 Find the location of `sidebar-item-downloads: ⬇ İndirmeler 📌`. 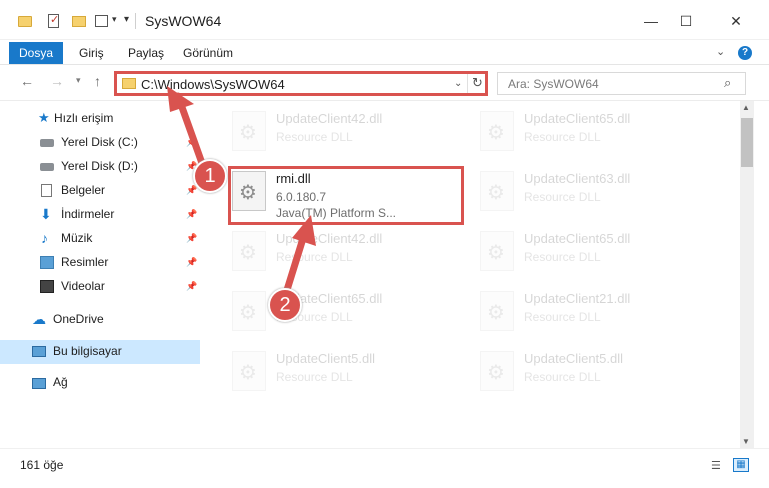

sidebar-item-downloads: ⬇ İndirmeler 📌 is located at coordinates (100, 215).